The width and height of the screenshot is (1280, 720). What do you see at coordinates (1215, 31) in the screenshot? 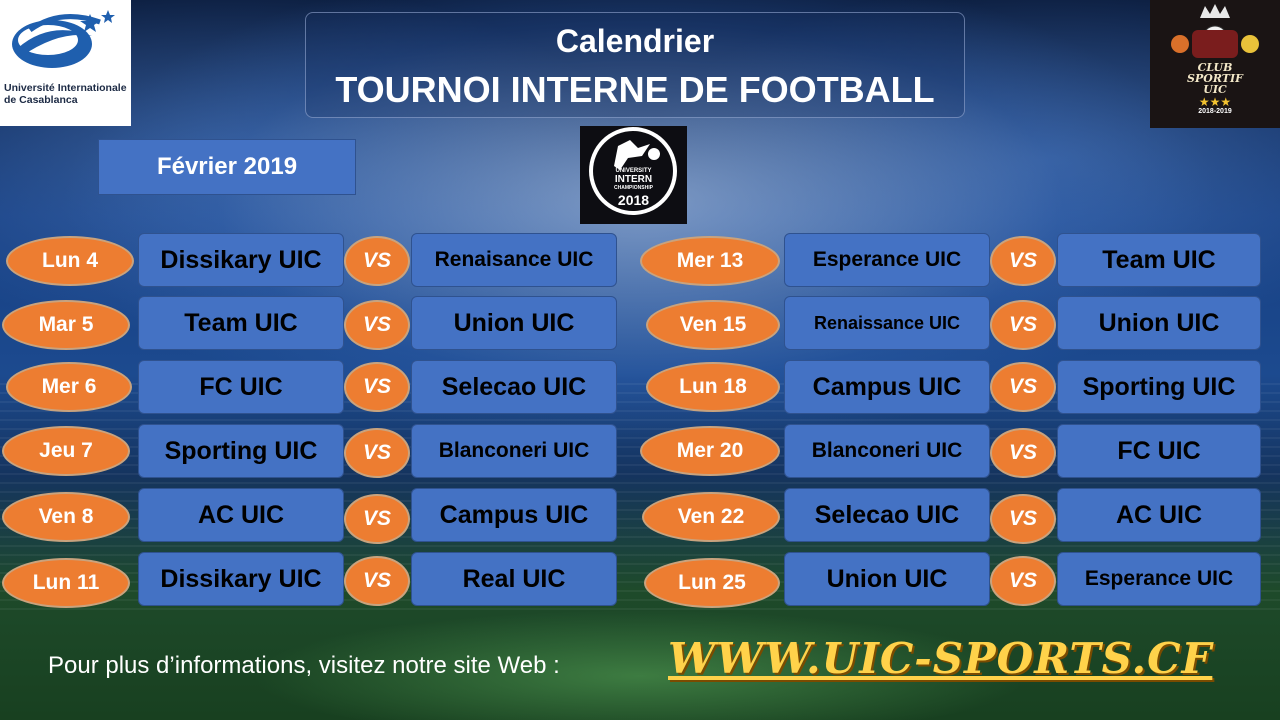
I see `crown-ball-icon` at bounding box center [1215, 31].